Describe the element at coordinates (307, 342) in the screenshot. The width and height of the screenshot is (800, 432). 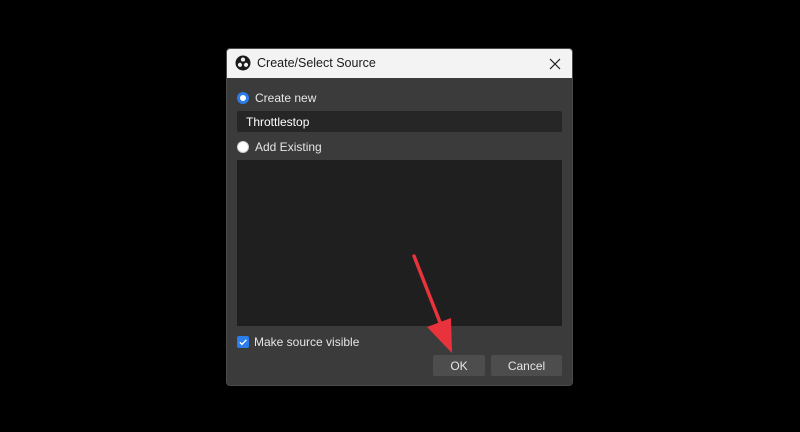
I see `make-source-visible-label: Make source visible` at that location.